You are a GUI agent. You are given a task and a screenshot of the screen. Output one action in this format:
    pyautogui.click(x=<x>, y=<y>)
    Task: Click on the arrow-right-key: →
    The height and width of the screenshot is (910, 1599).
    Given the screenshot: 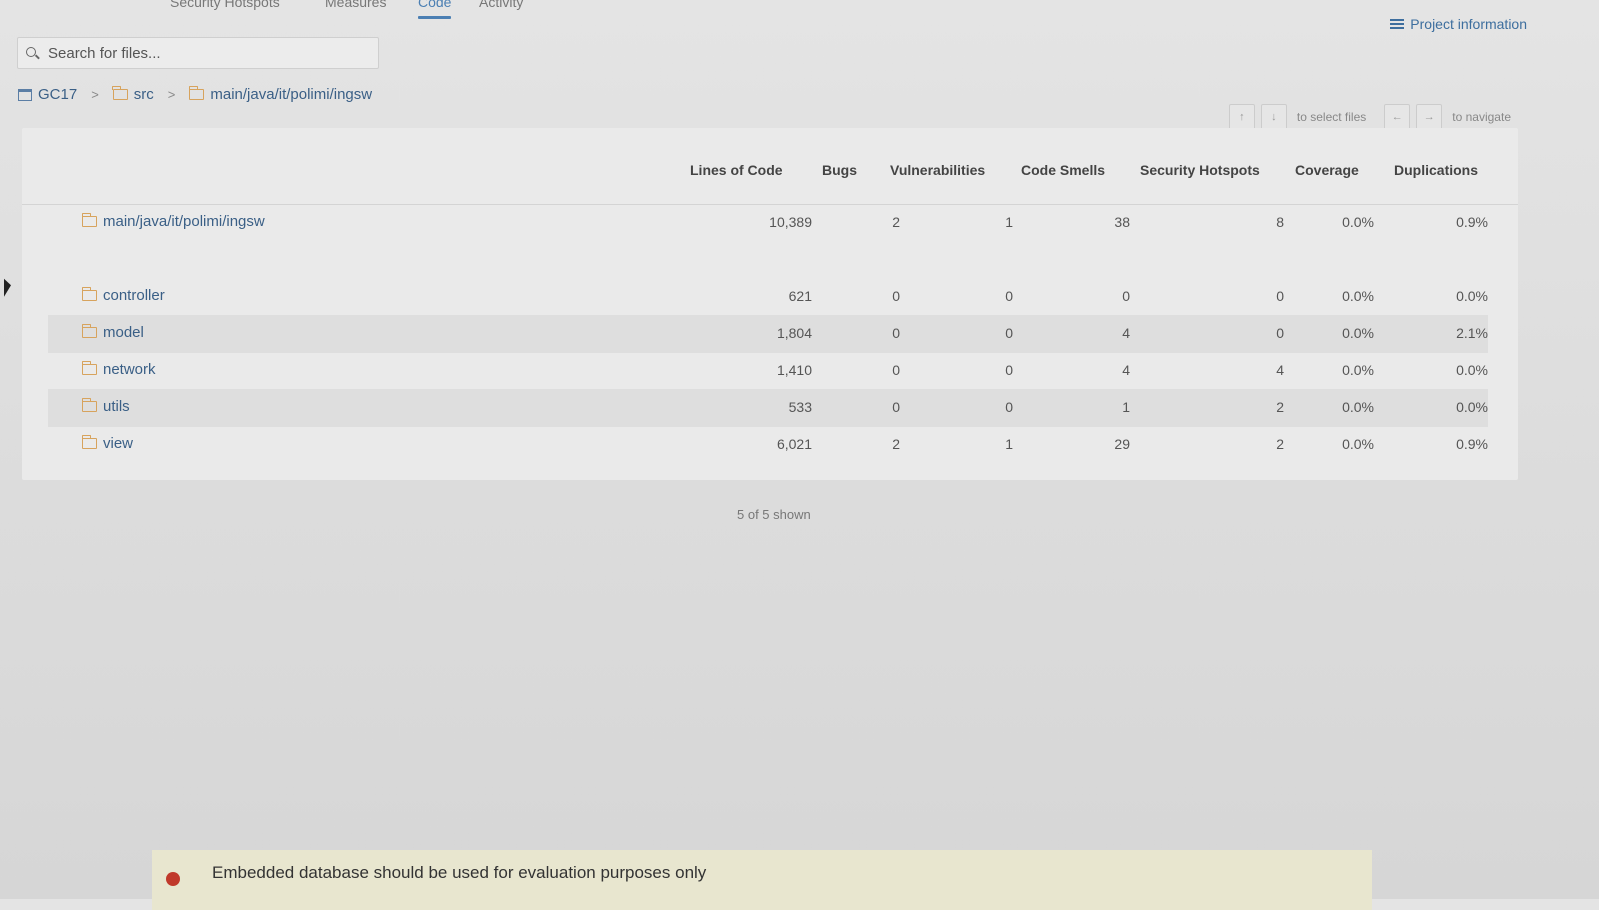 What is the action you would take?
    pyautogui.click(x=1429, y=117)
    